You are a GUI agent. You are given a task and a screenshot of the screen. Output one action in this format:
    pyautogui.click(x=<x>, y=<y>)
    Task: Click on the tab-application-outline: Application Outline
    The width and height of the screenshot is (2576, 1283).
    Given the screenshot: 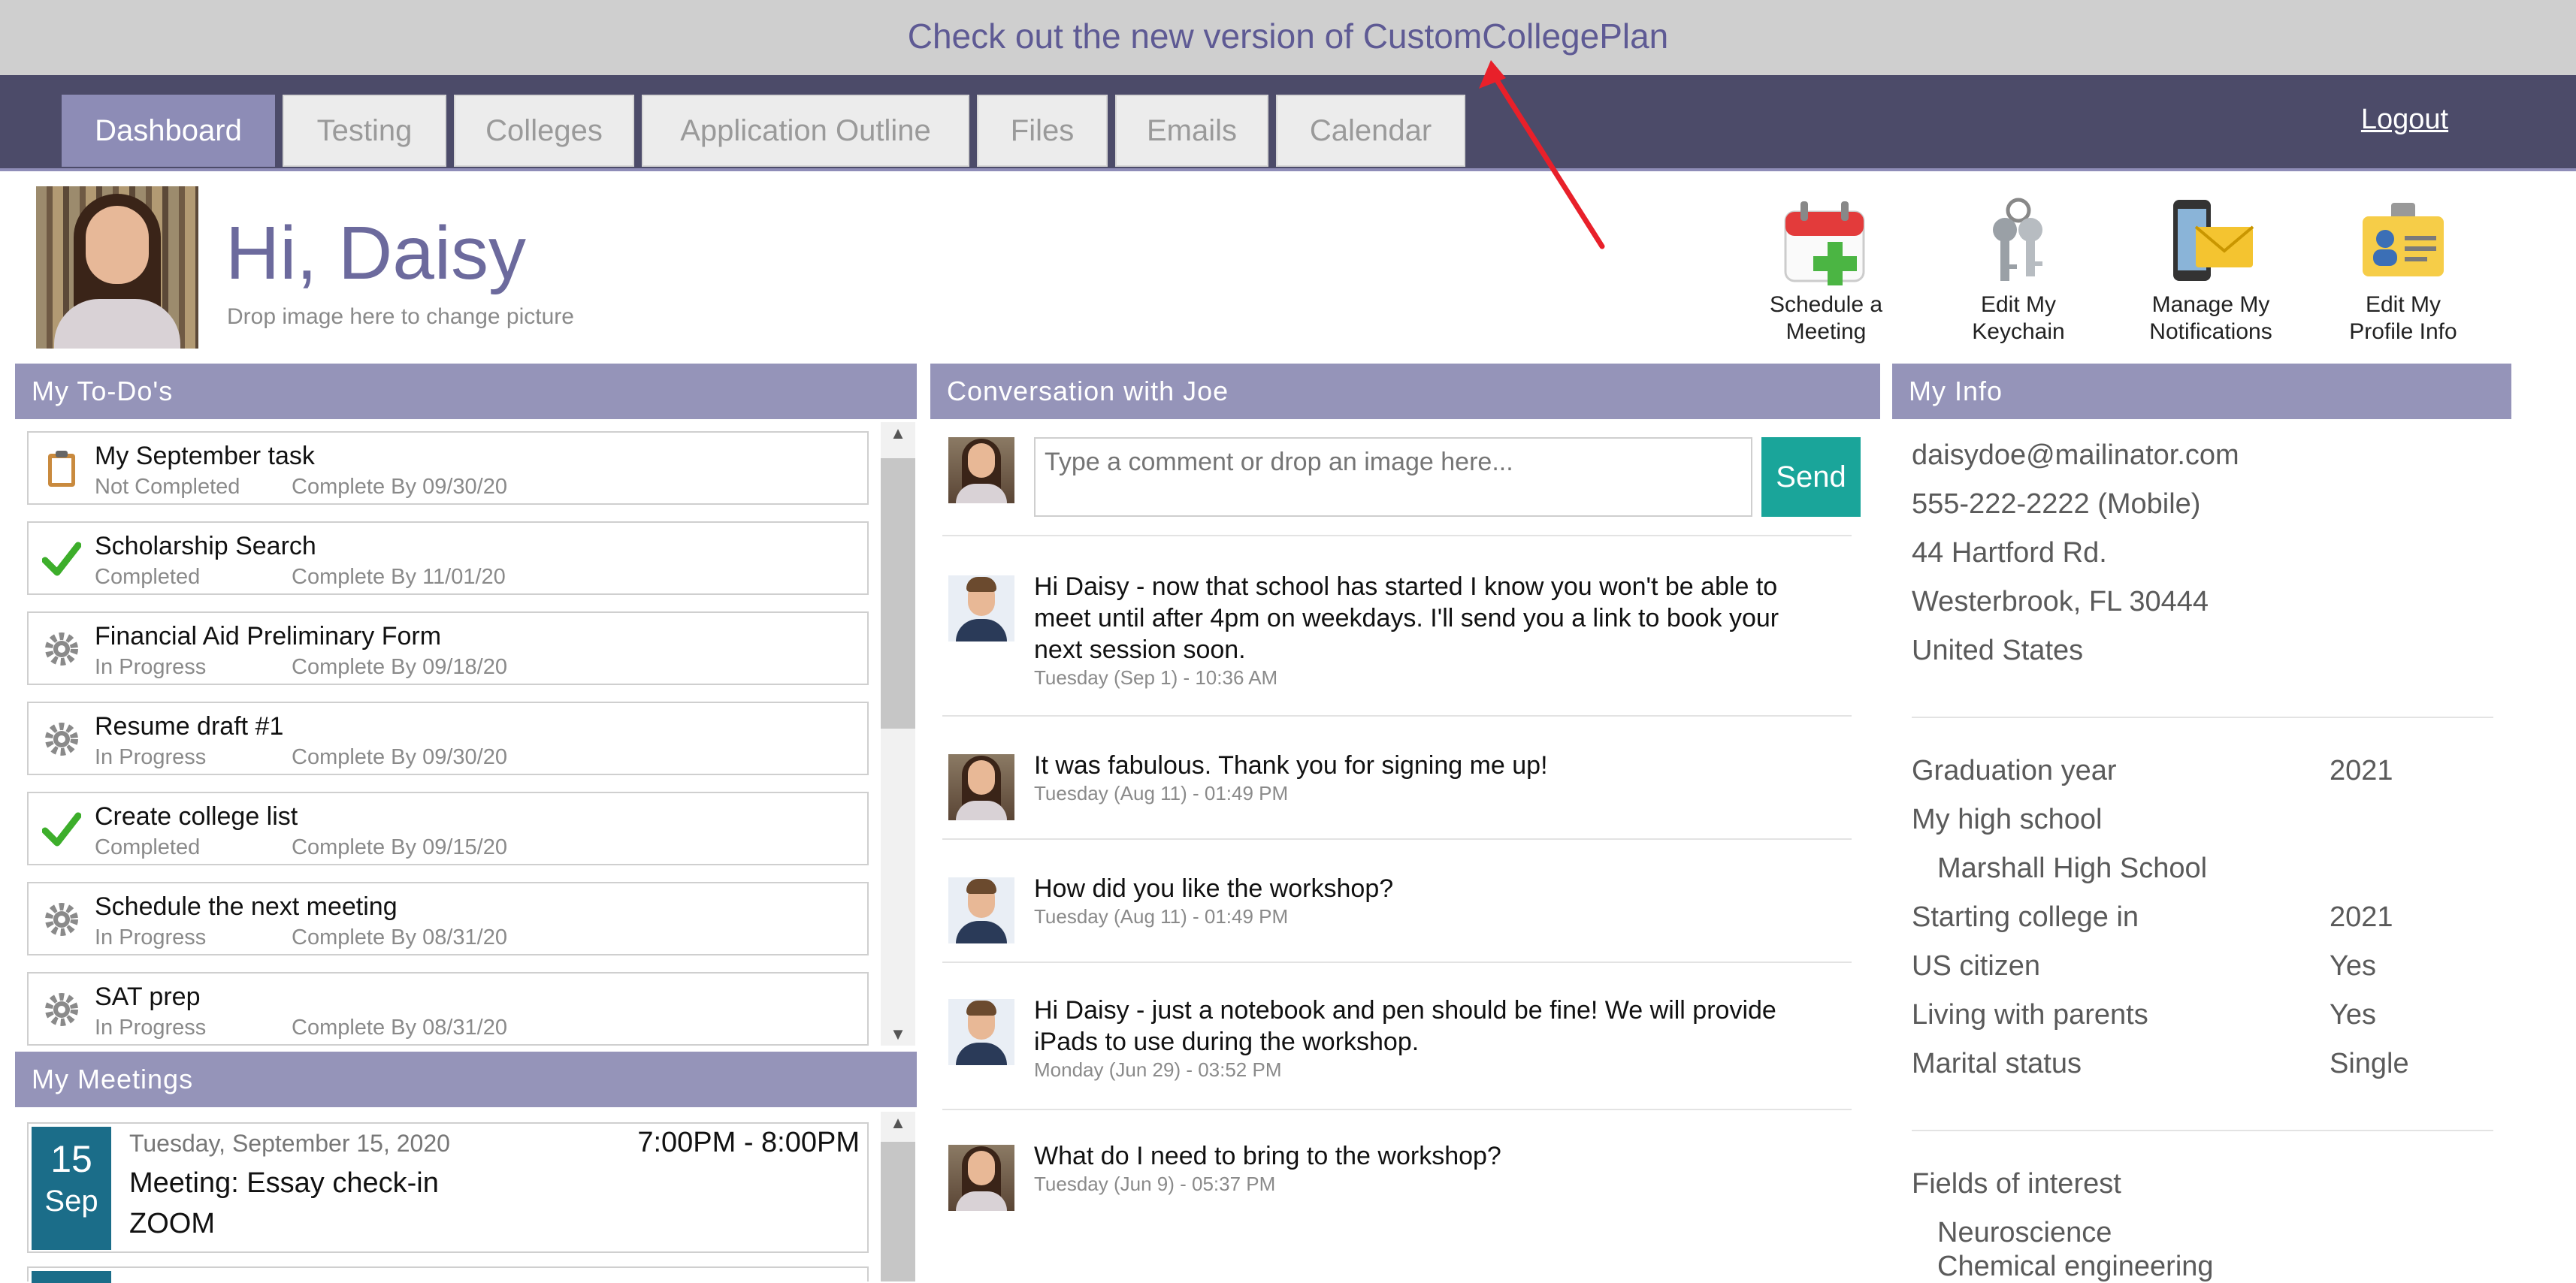 What is the action you would take?
    pyautogui.click(x=806, y=131)
    